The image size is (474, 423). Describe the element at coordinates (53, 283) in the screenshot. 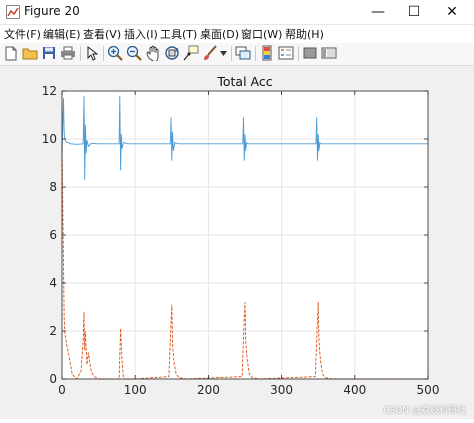

I see `y-tick-label: 4` at that location.